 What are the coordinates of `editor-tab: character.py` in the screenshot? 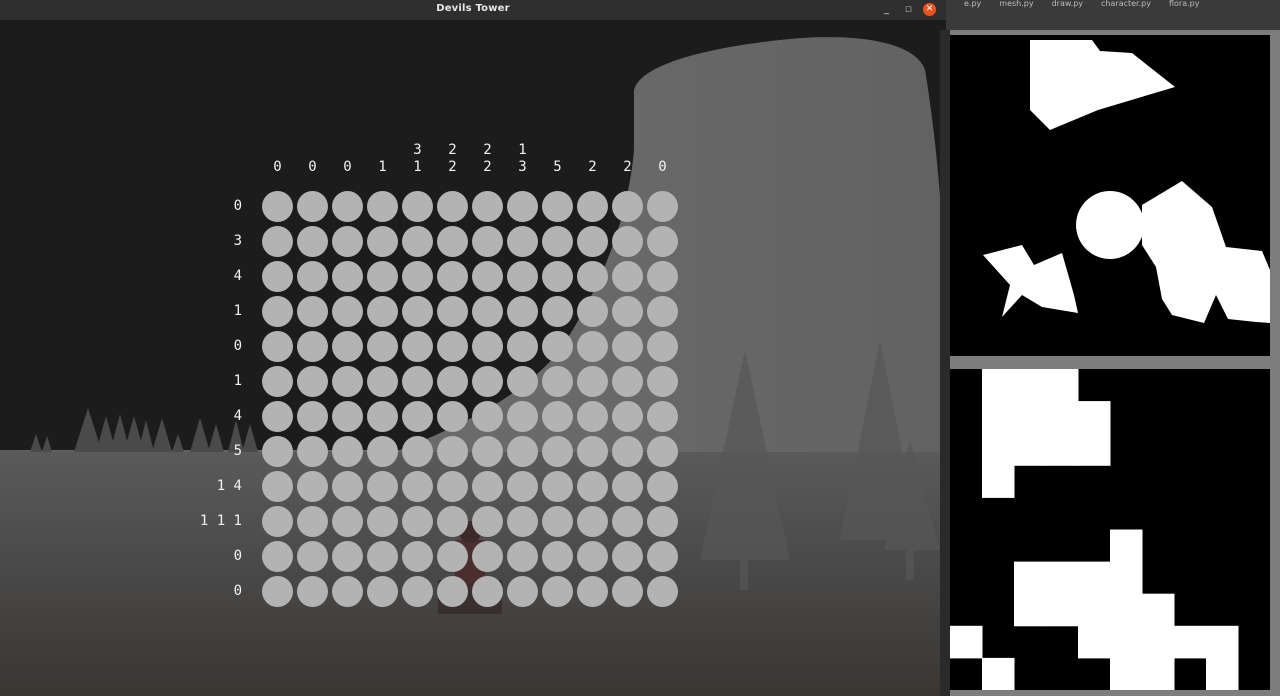 It's located at (1126, 4).